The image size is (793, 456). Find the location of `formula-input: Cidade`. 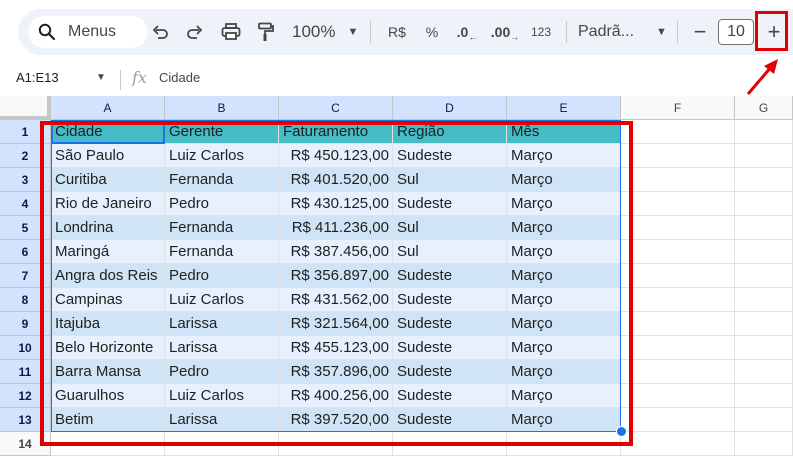

formula-input: Cidade is located at coordinates (179, 77).